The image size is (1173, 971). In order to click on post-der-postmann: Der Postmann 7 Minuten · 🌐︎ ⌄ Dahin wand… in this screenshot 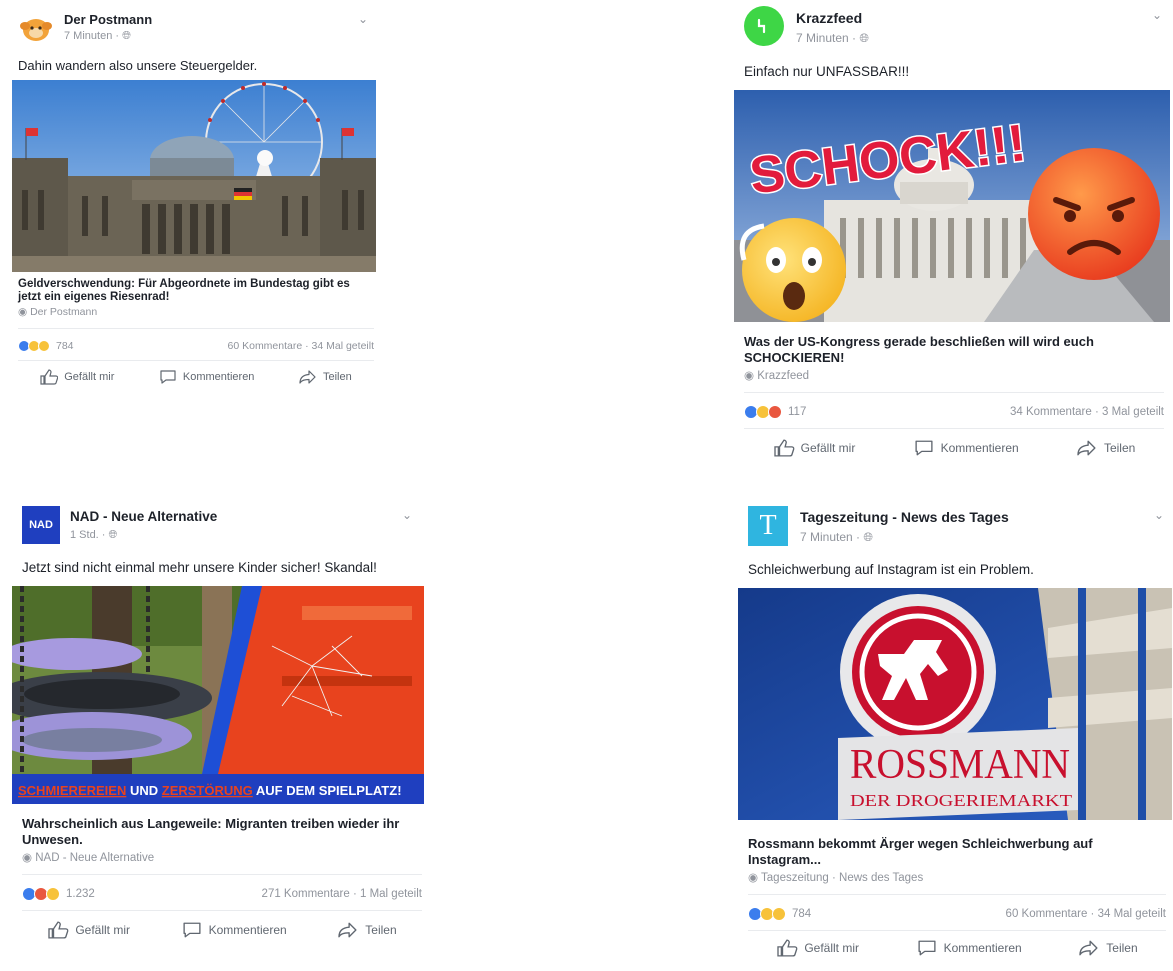, I will do `click(194, 200)`.